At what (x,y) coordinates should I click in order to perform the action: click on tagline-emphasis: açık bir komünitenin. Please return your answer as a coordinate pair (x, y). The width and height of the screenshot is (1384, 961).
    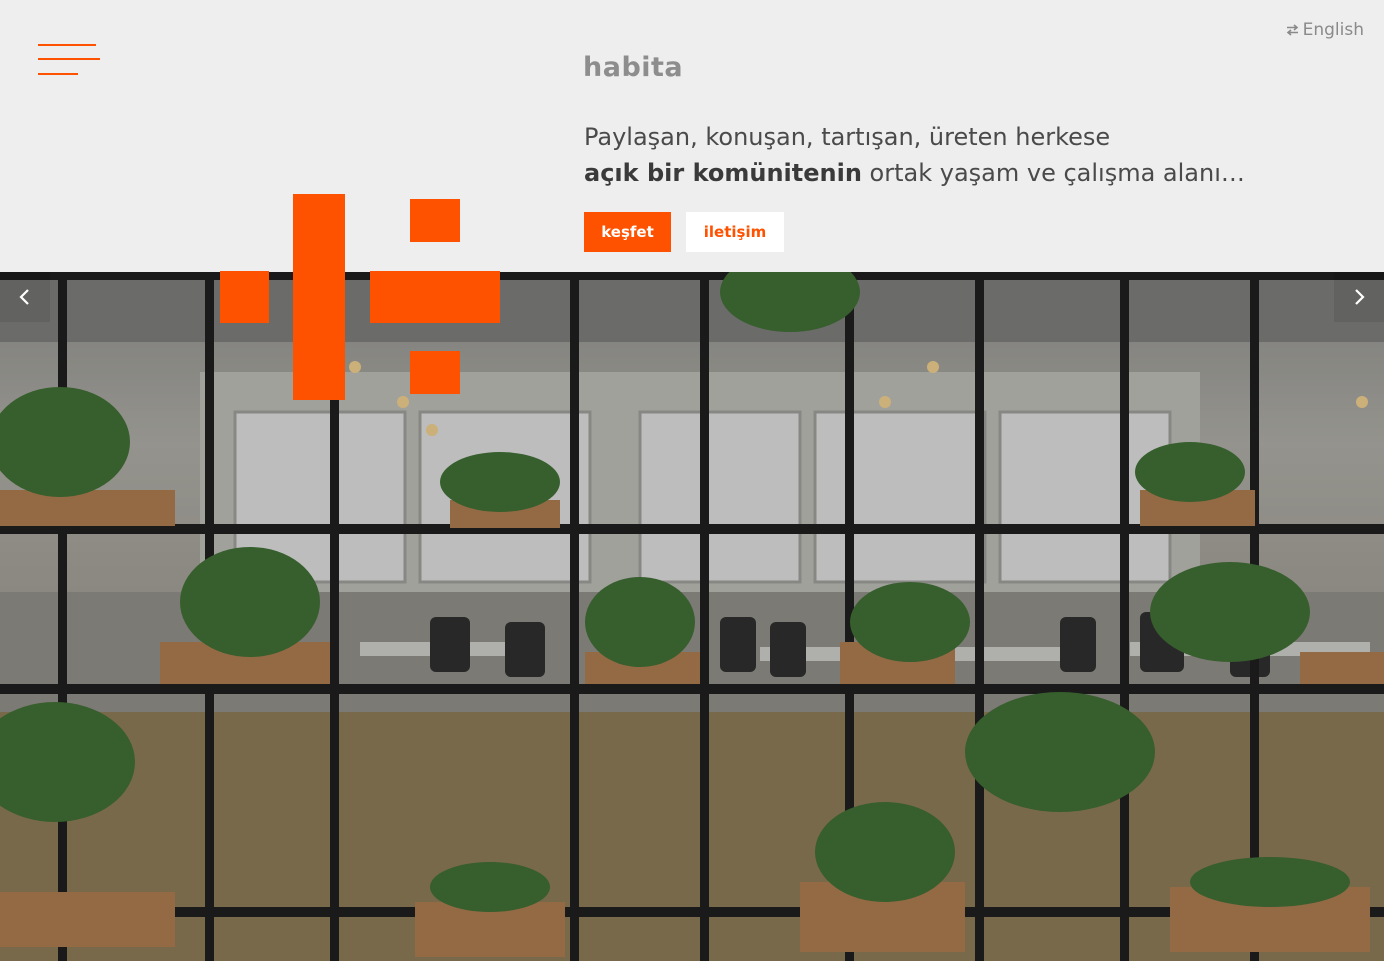
    Looking at the image, I should click on (723, 173).